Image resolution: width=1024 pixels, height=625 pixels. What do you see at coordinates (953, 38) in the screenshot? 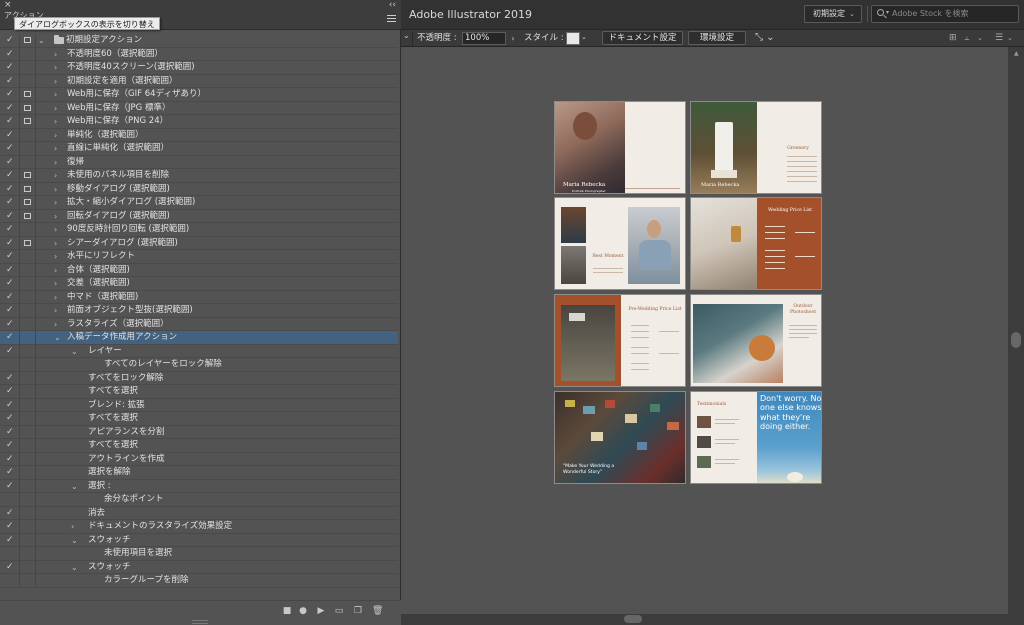
I see `transform-grid-icon: ⊞` at bounding box center [953, 38].